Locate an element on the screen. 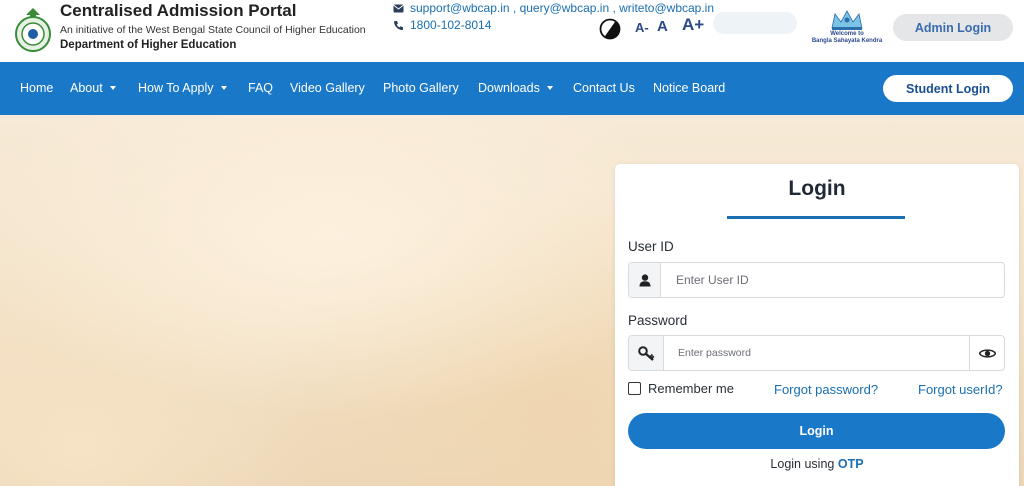 Image resolution: width=1024 pixels, height=486 pixels. nav-contact-us-label: Contact Us is located at coordinates (604, 88).